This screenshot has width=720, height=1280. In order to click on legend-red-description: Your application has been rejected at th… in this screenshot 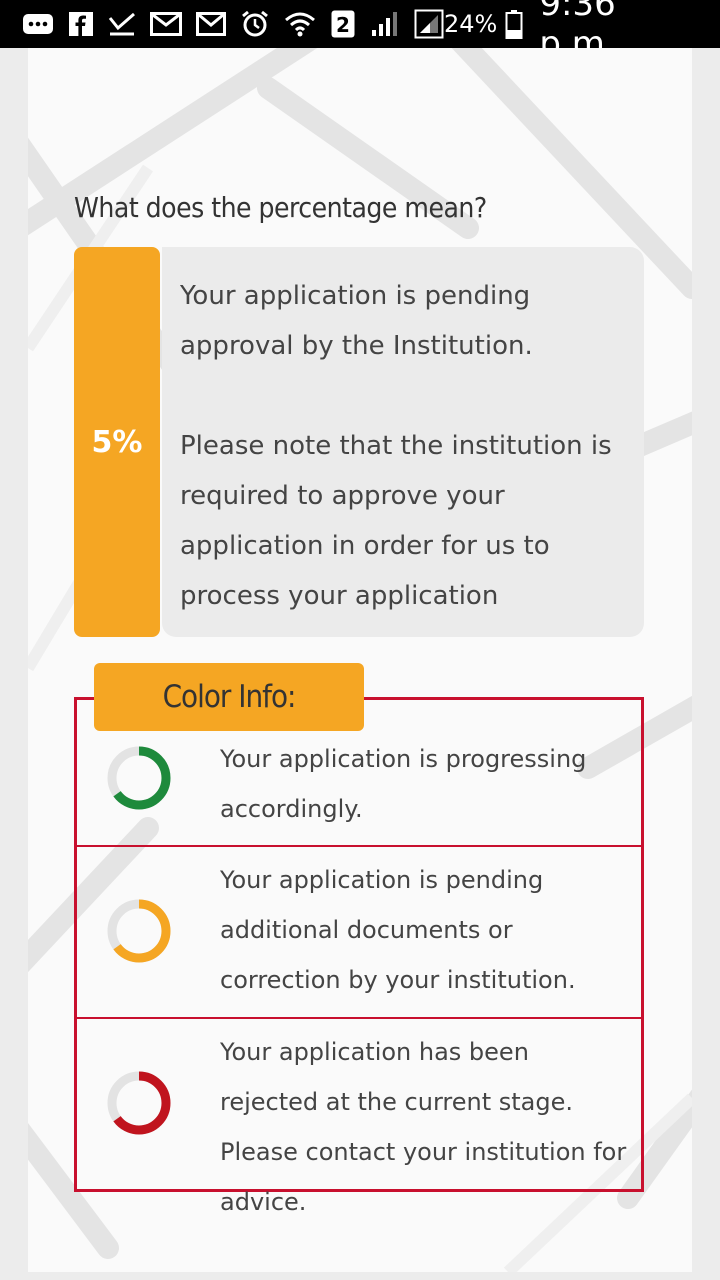, I will do `click(423, 1127)`.